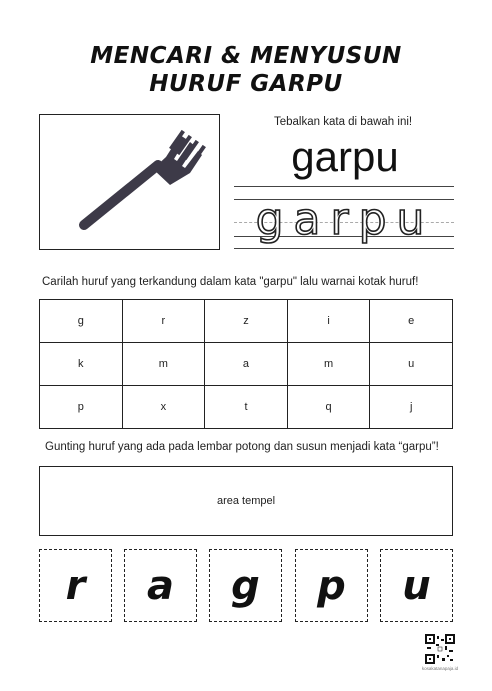 This screenshot has width=492, height=691. I want to click on title-line-2: HURUF GARPU, so click(246, 84).